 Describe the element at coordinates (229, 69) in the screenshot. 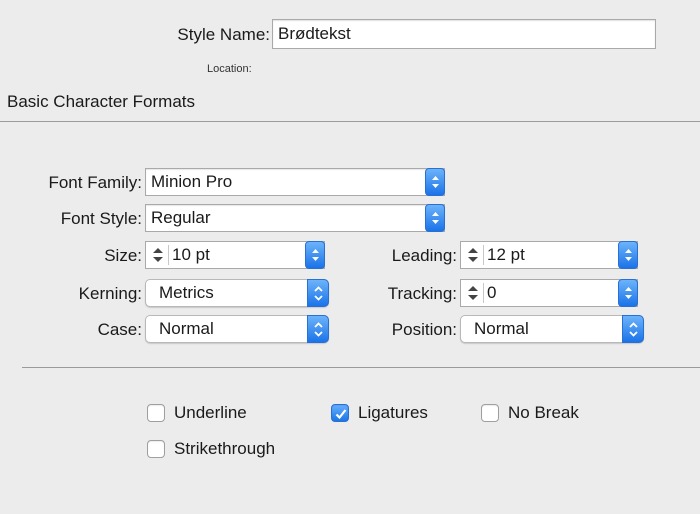

I see `location-label: Location:` at that location.